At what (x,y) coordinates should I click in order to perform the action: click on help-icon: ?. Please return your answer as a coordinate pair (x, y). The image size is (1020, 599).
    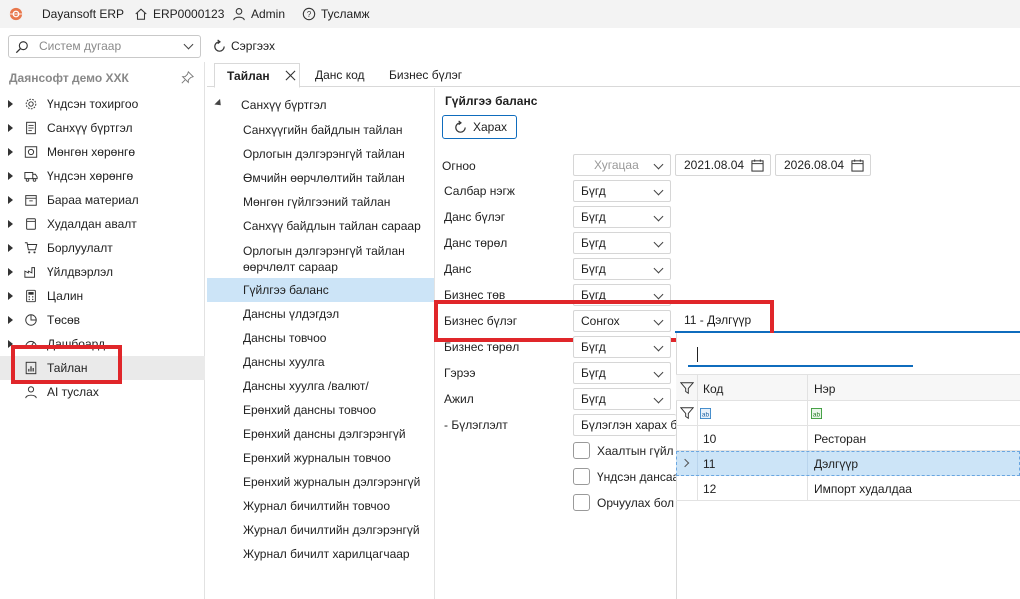
    Looking at the image, I should click on (309, 14).